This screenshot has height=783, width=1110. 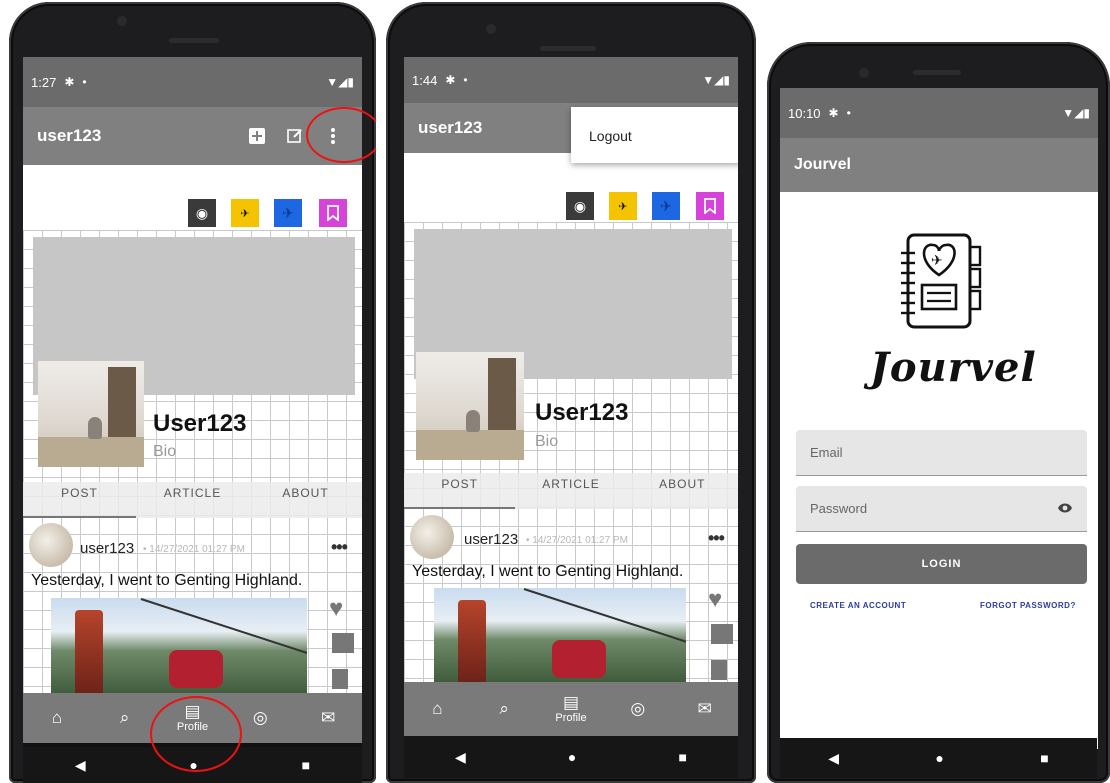 I want to click on app-title: Jourvel, so click(x=822, y=164).